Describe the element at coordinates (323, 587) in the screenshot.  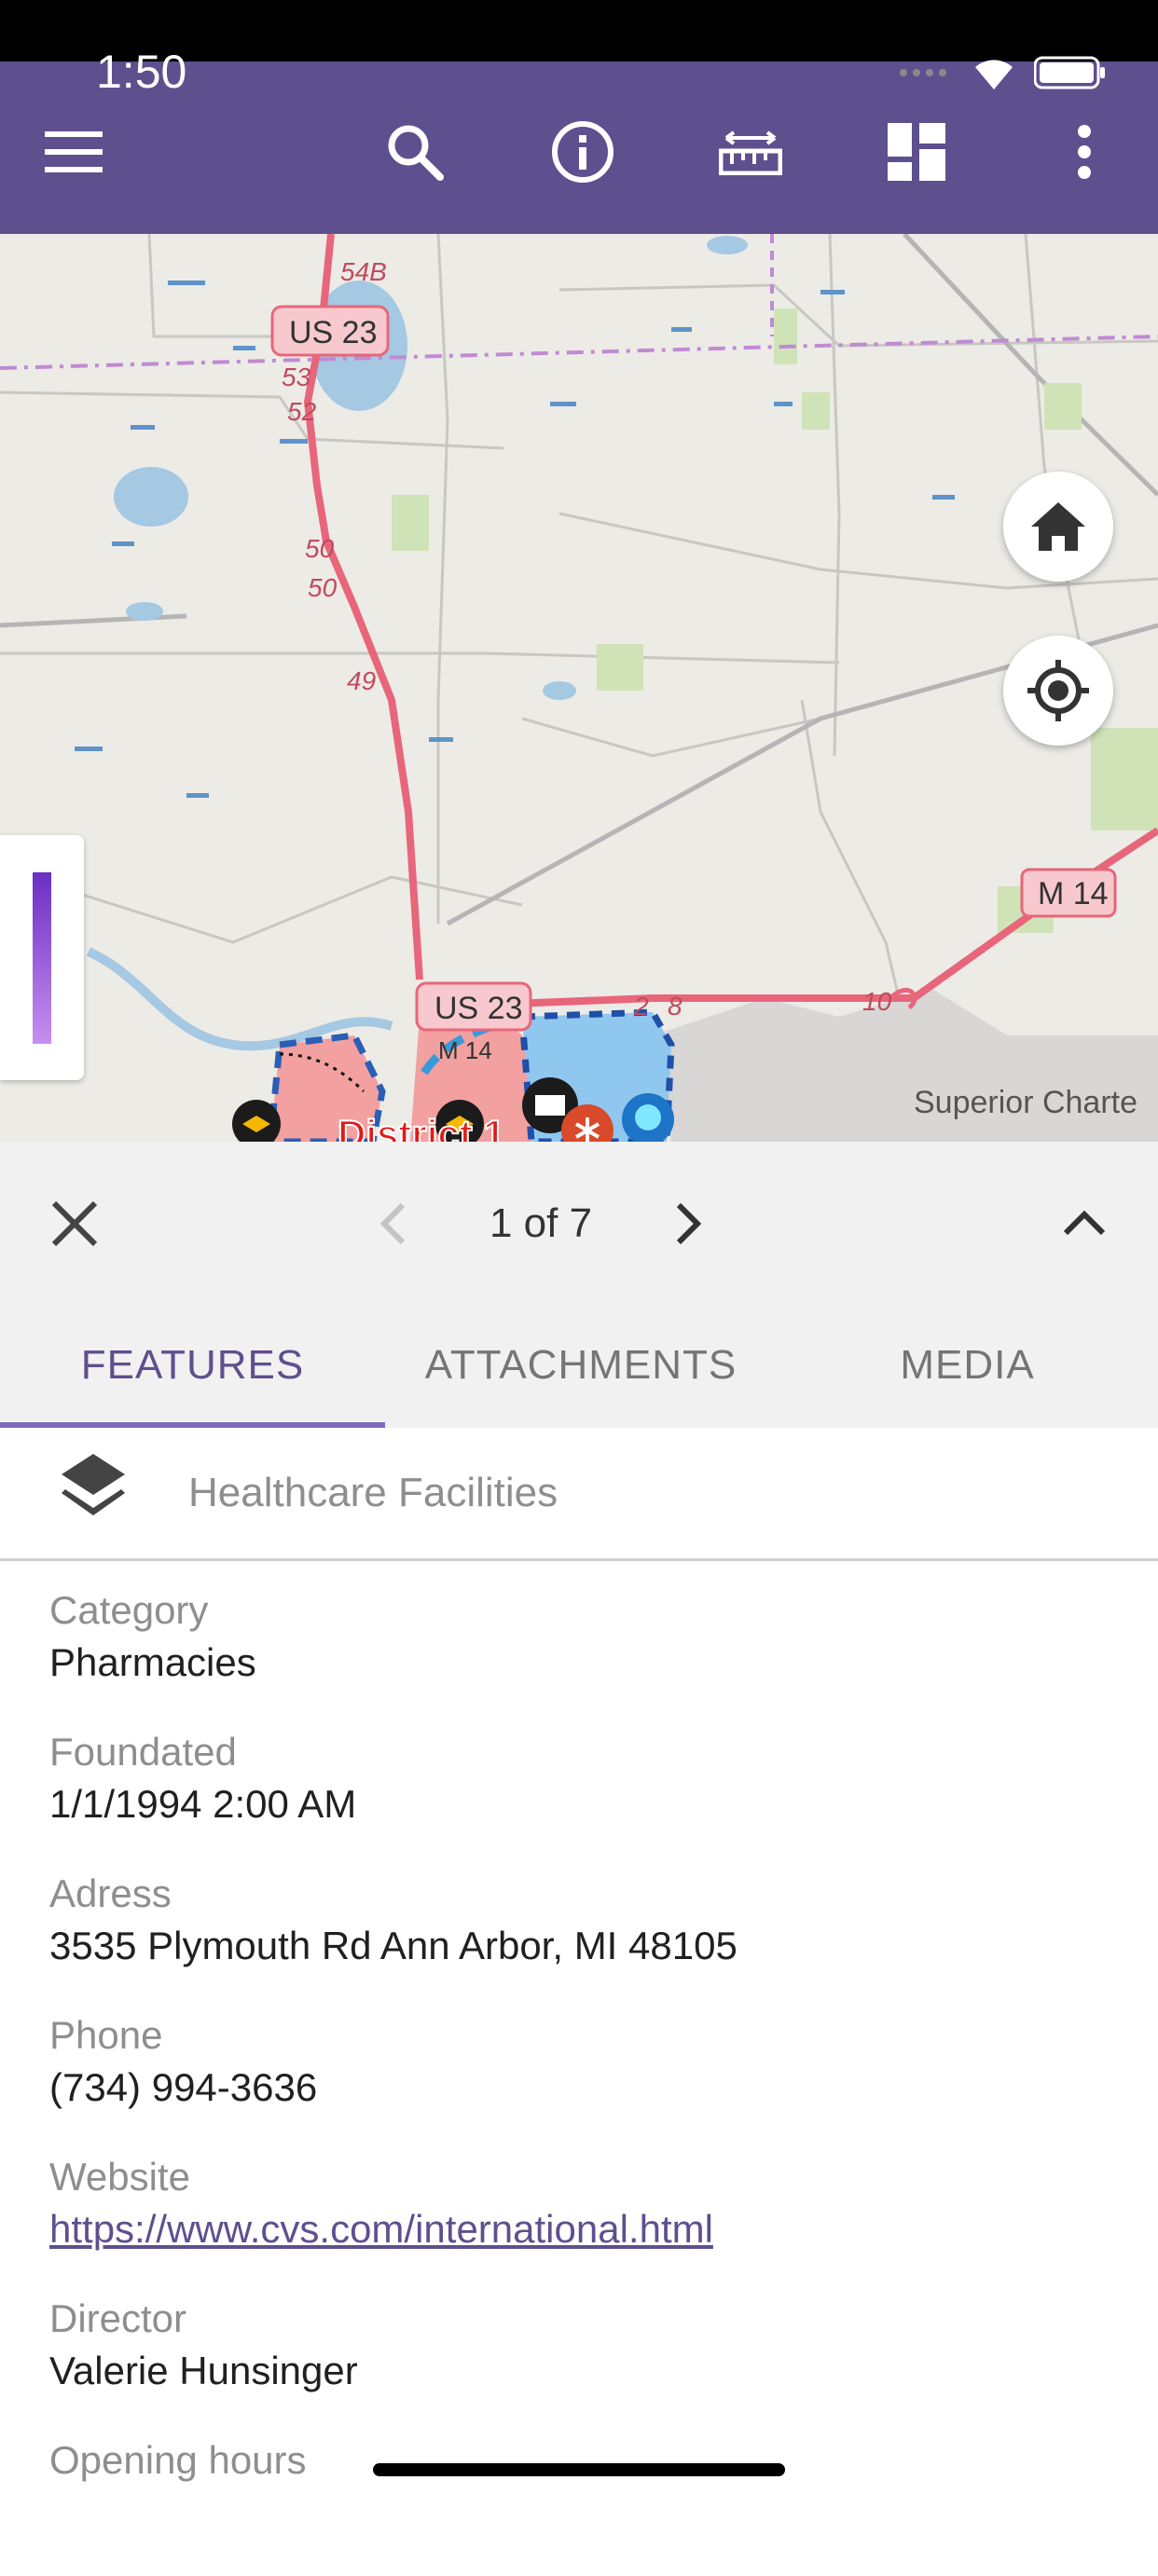
I see `exit-label-50b: 50` at that location.